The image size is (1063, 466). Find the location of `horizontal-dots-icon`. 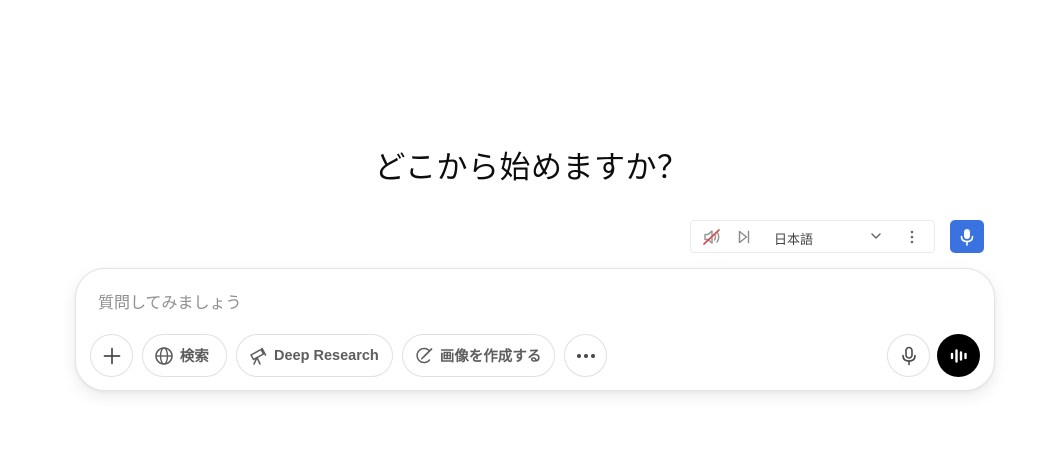

horizontal-dots-icon is located at coordinates (586, 356).